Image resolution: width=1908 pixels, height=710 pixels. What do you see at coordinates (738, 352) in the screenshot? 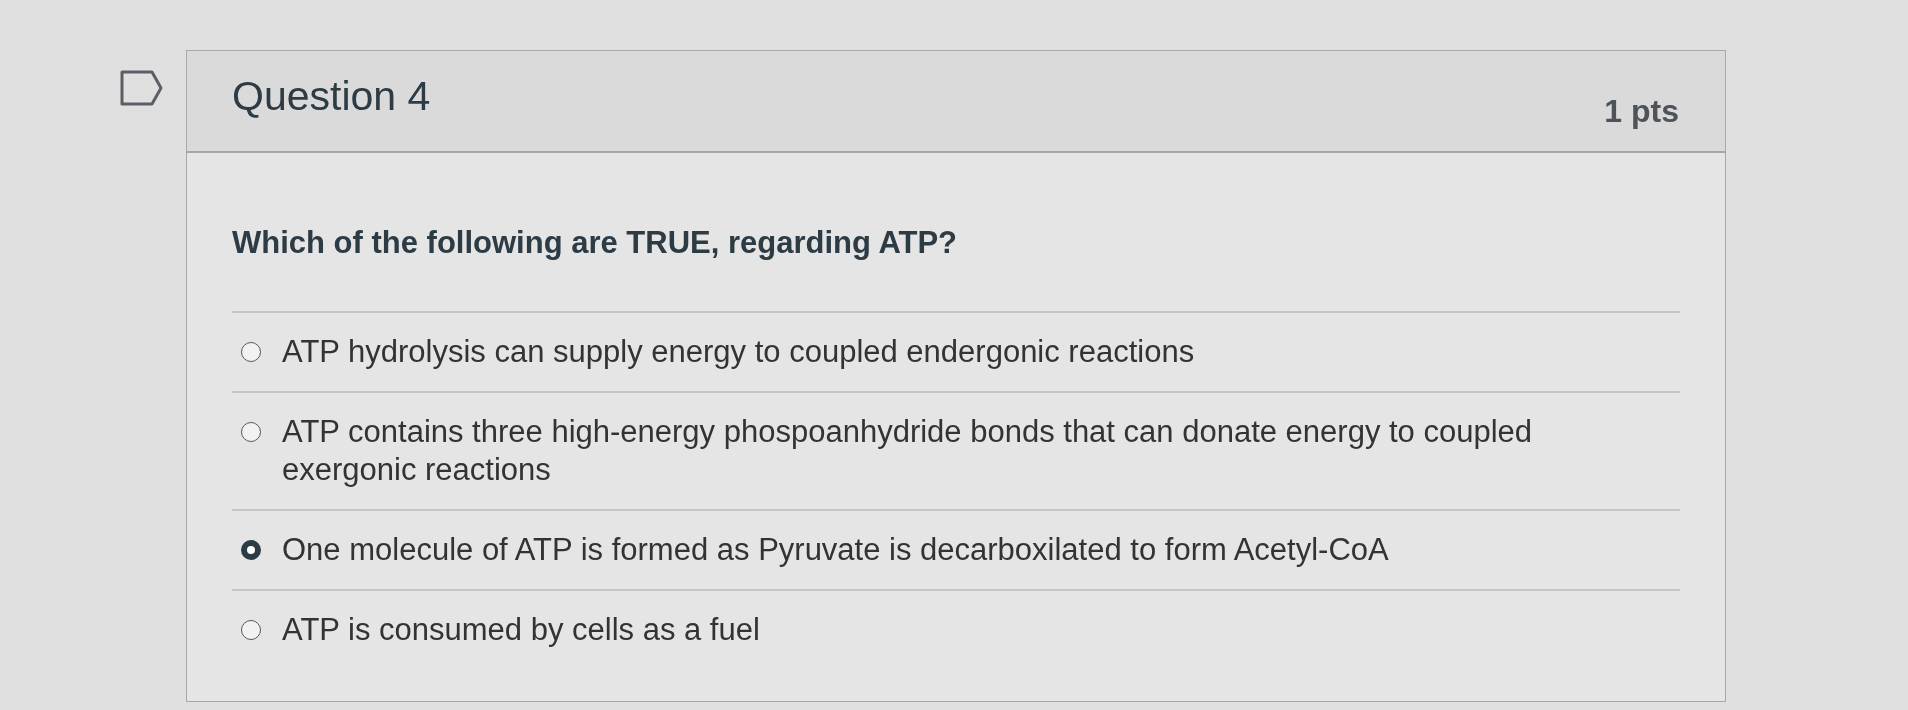
I see `answer-text: ATP hydrolysis can supply energy to coupled endergonic reactions` at bounding box center [738, 352].